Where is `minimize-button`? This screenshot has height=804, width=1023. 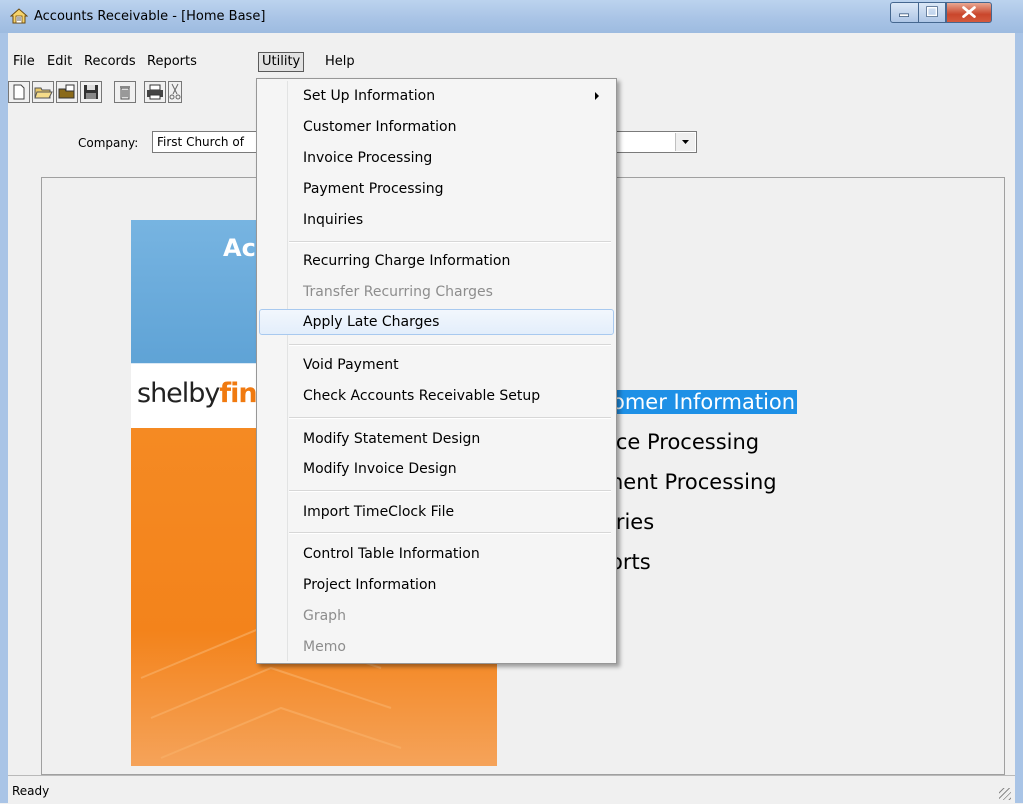 minimize-button is located at coordinates (904, 12).